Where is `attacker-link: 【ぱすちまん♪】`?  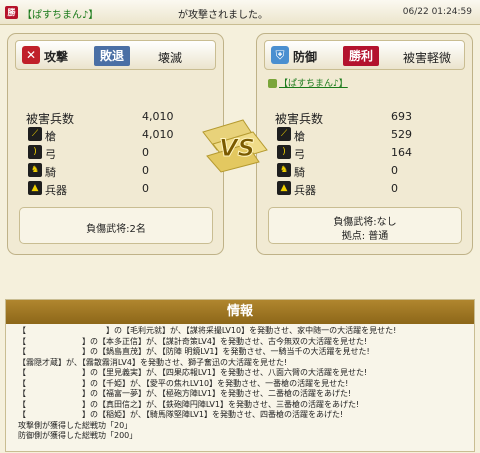
attacker-link: 【ぱすちまん♪】 is located at coordinates (60, 15).